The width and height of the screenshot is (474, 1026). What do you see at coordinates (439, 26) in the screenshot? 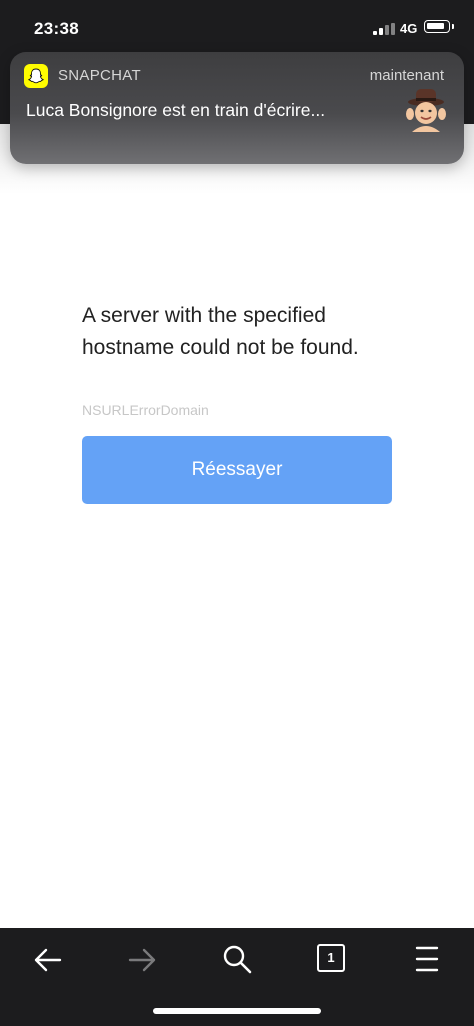
I see `battery-icon` at bounding box center [439, 26].